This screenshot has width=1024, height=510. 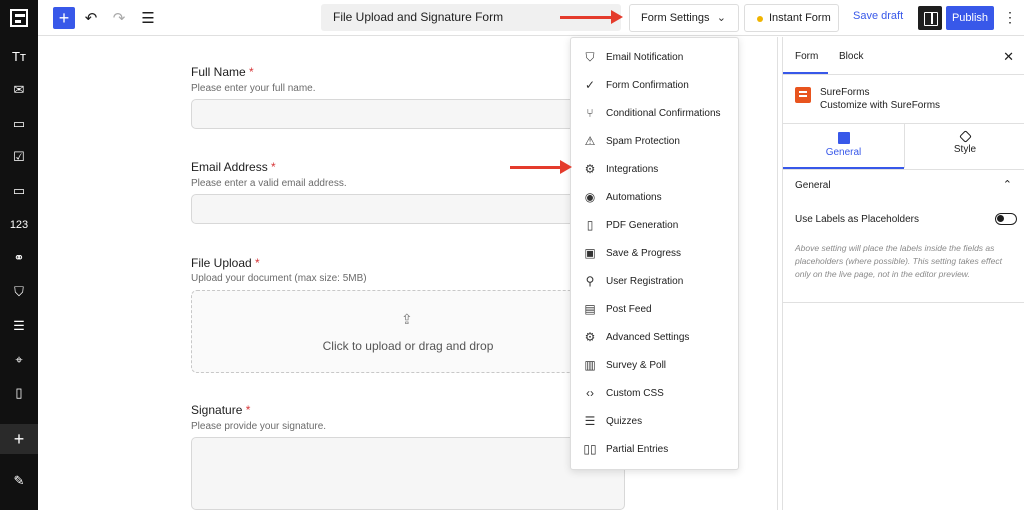 What do you see at coordinates (225, 263) in the screenshot?
I see `file-upload-label: File Upload *` at bounding box center [225, 263].